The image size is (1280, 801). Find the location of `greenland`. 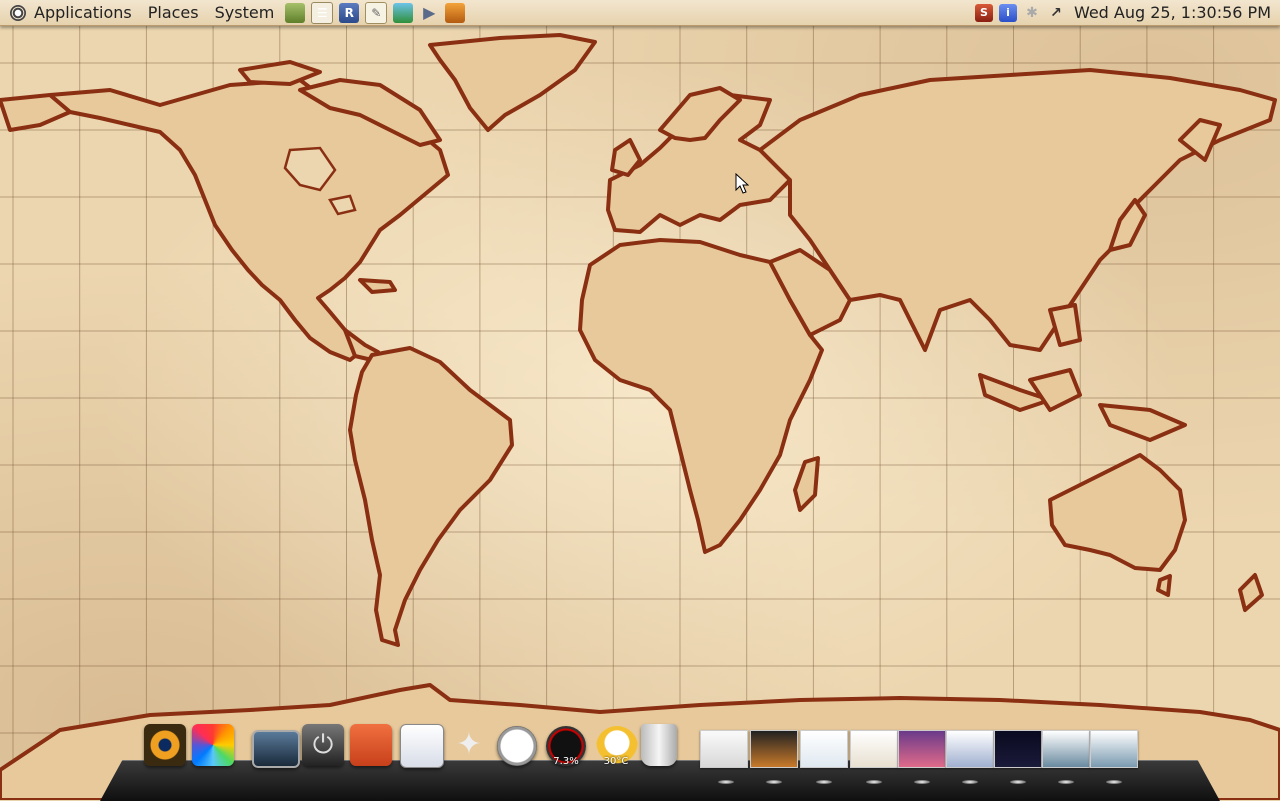

greenland is located at coordinates (512, 82).